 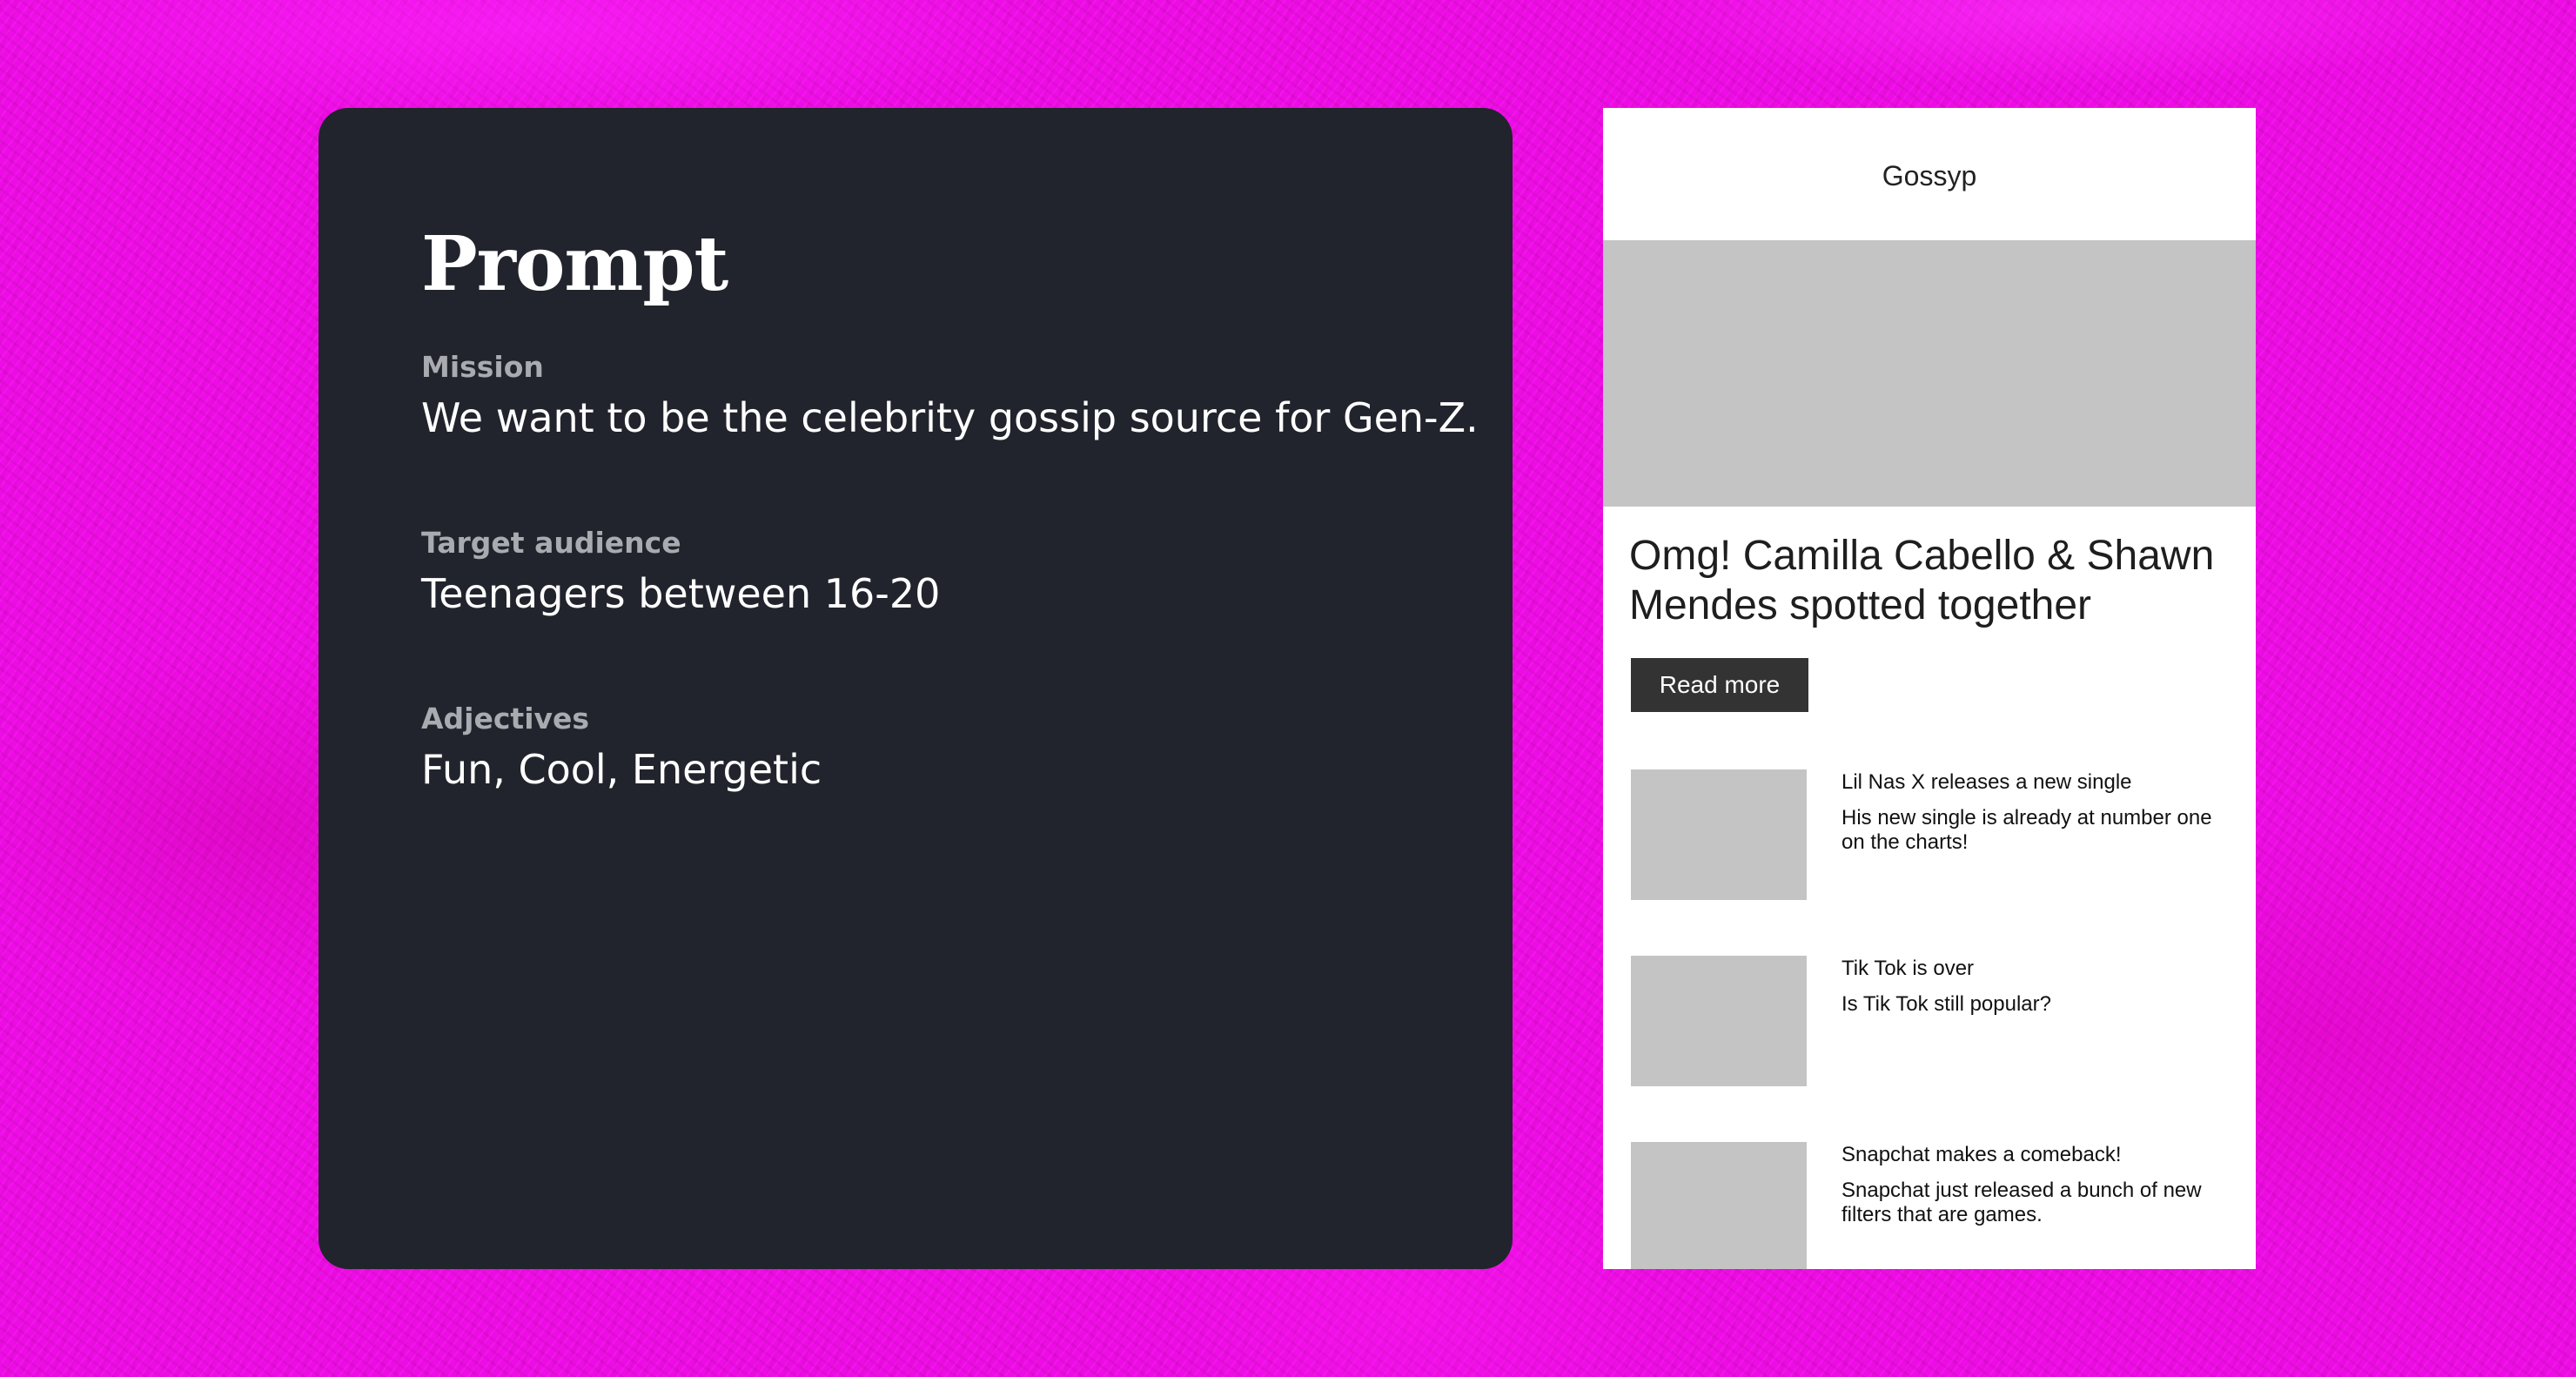 I want to click on target-audience-value: Teenagers between 16-20, so click(x=681, y=593).